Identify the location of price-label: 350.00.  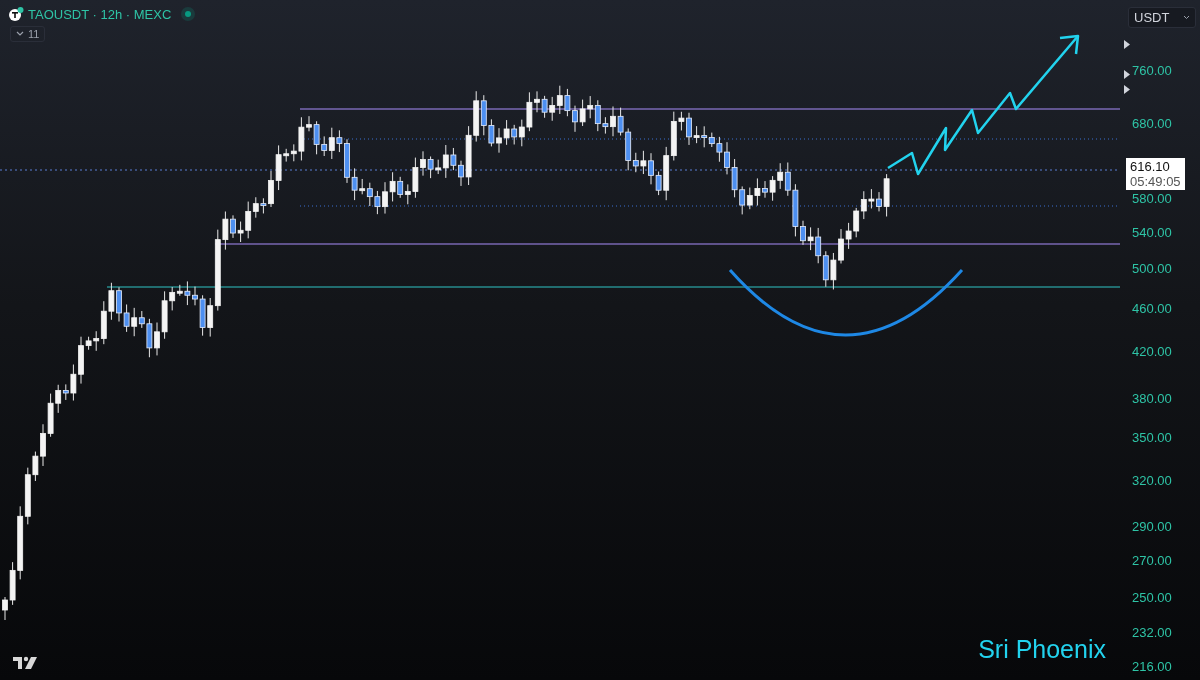
(1152, 437).